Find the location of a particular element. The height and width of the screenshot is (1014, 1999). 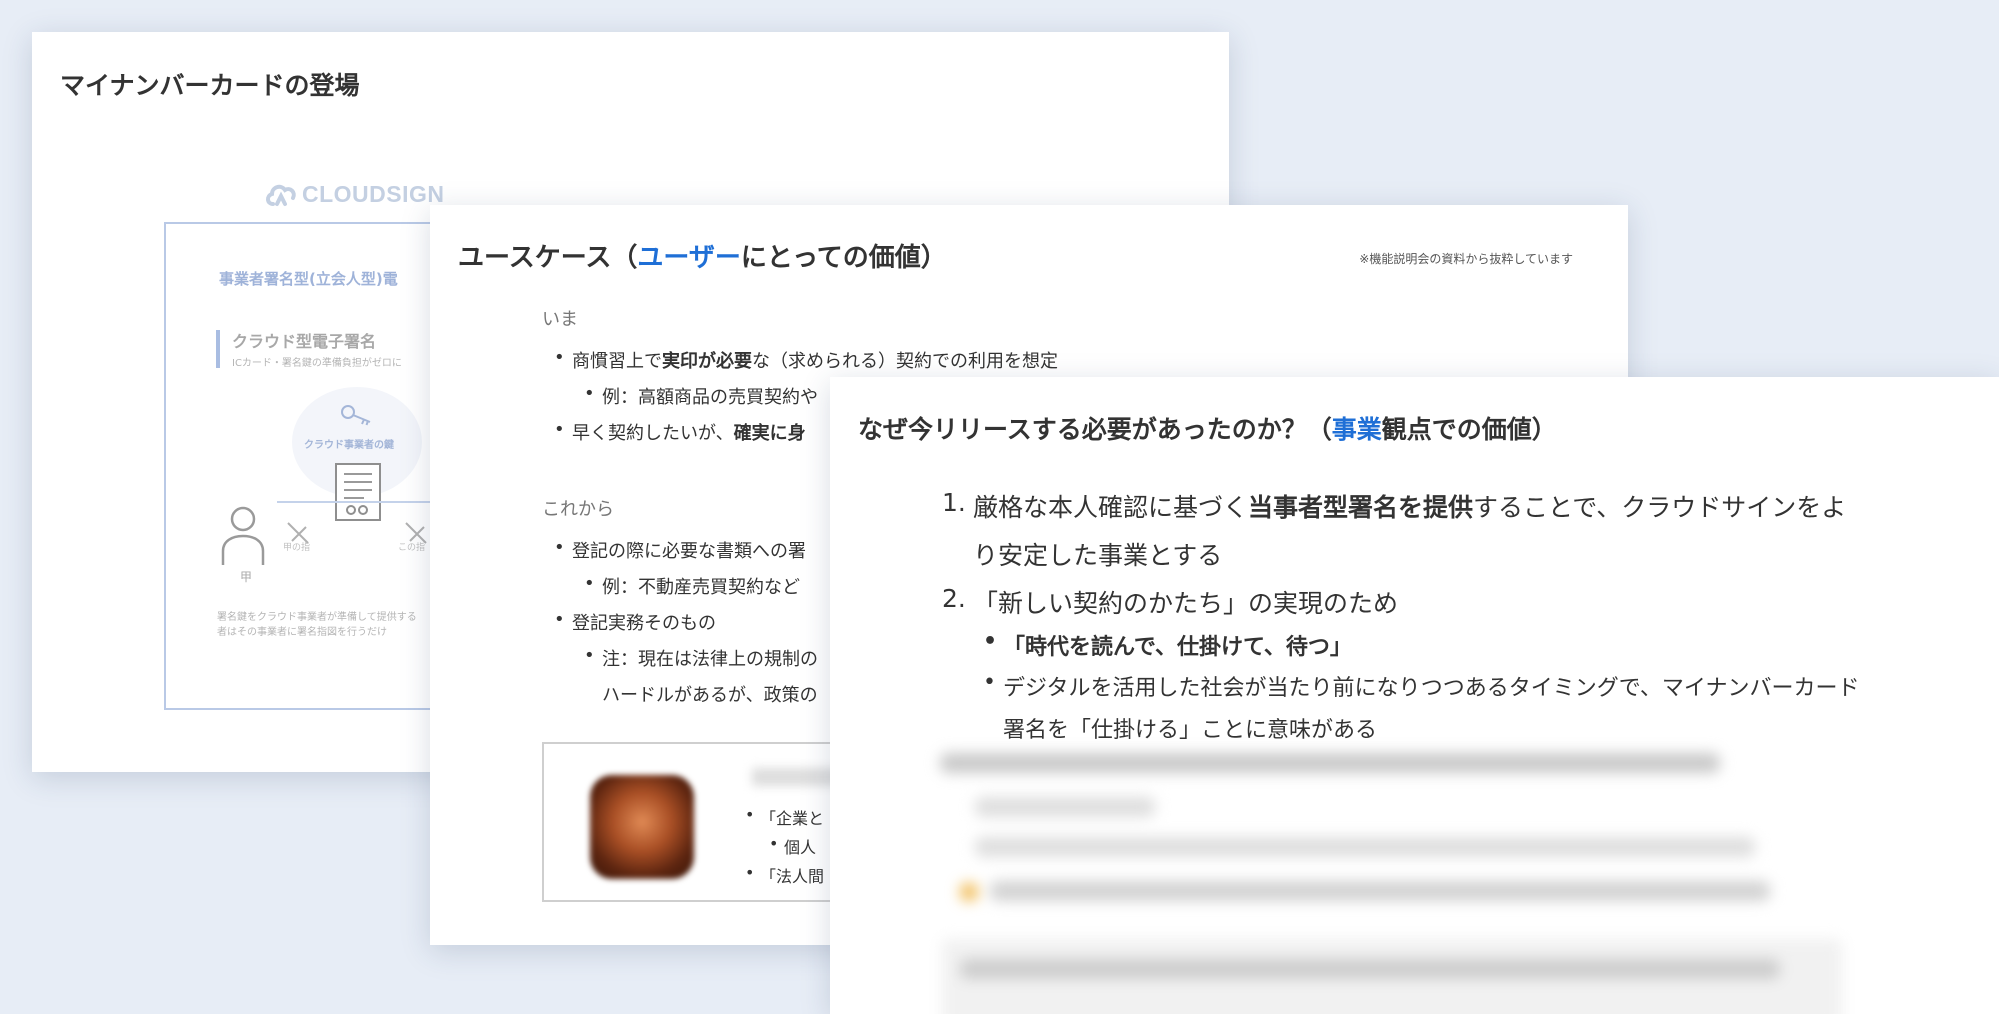

diagram-subheading: クラウド型電子署名 is located at coordinates (304, 341).